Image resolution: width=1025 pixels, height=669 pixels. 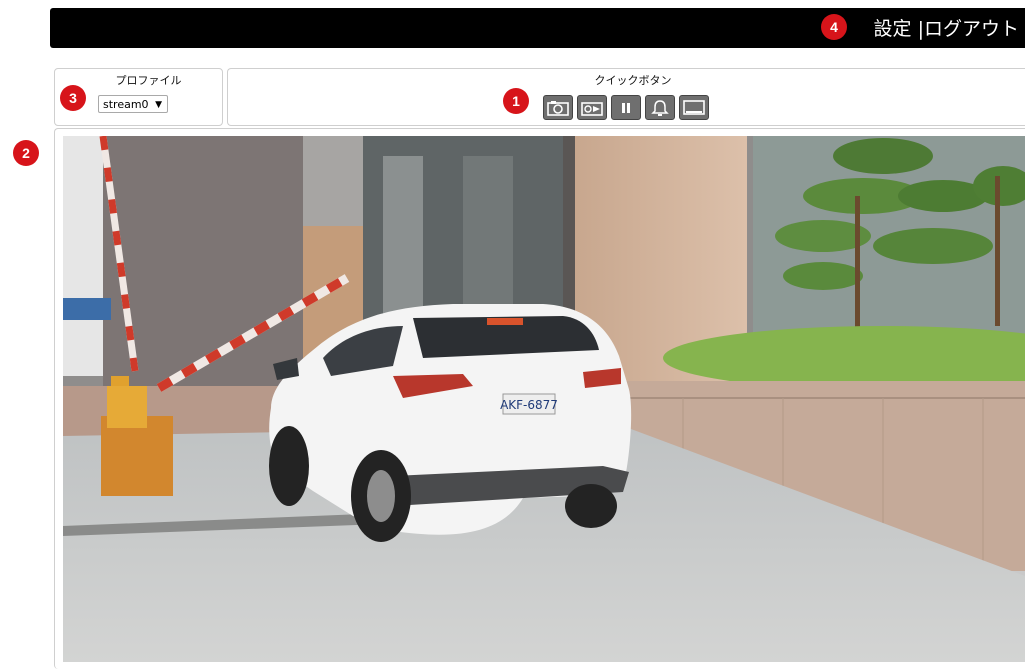 I want to click on callout-badge-4: 4, so click(x=834, y=27).